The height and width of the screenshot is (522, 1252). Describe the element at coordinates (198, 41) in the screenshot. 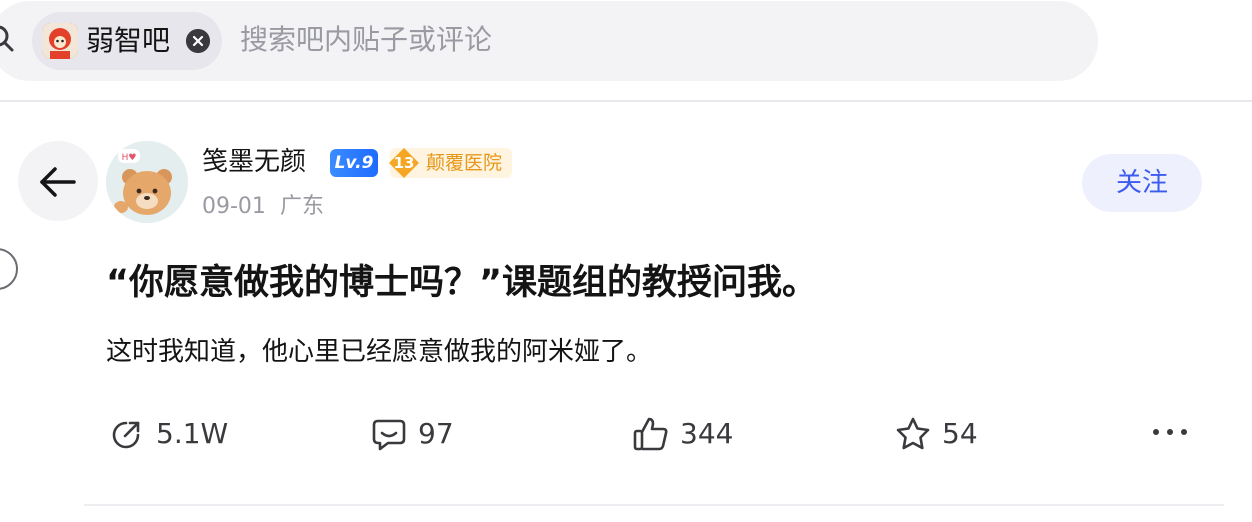

I see `clear-forum-icon` at that location.